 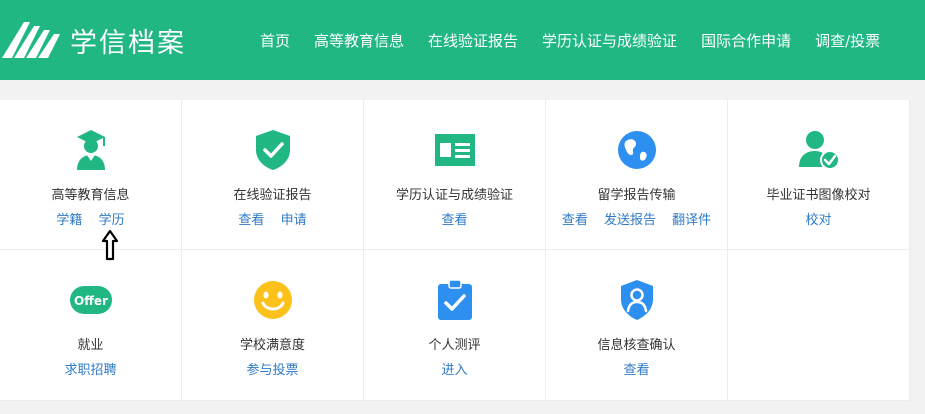 I want to click on link-student-status: 学籍, so click(x=69, y=220).